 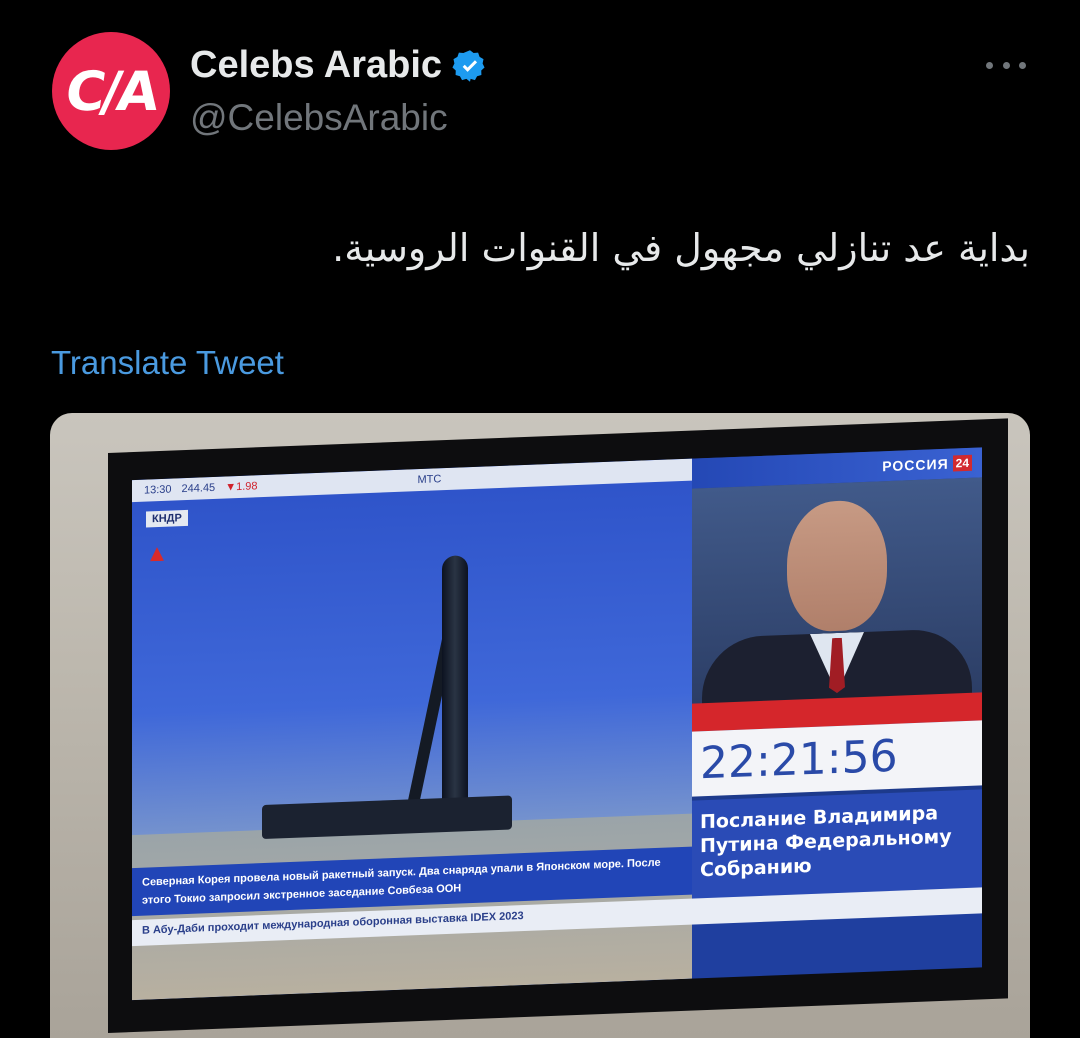 What do you see at coordinates (962, 463) in the screenshot?
I see `channel-number: 24` at bounding box center [962, 463].